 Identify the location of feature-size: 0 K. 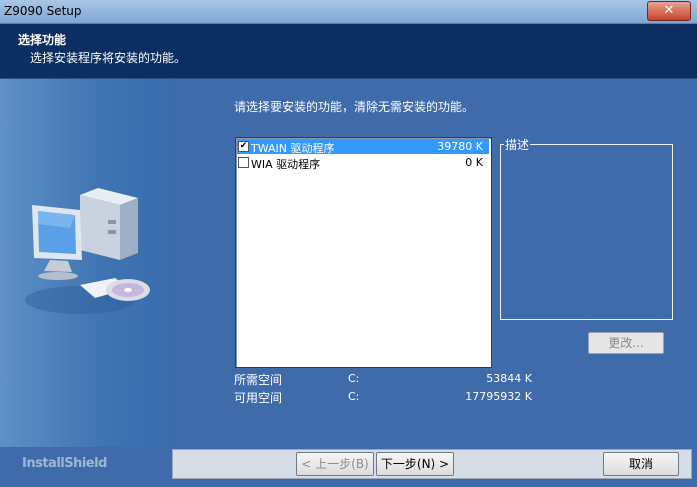
(474, 162).